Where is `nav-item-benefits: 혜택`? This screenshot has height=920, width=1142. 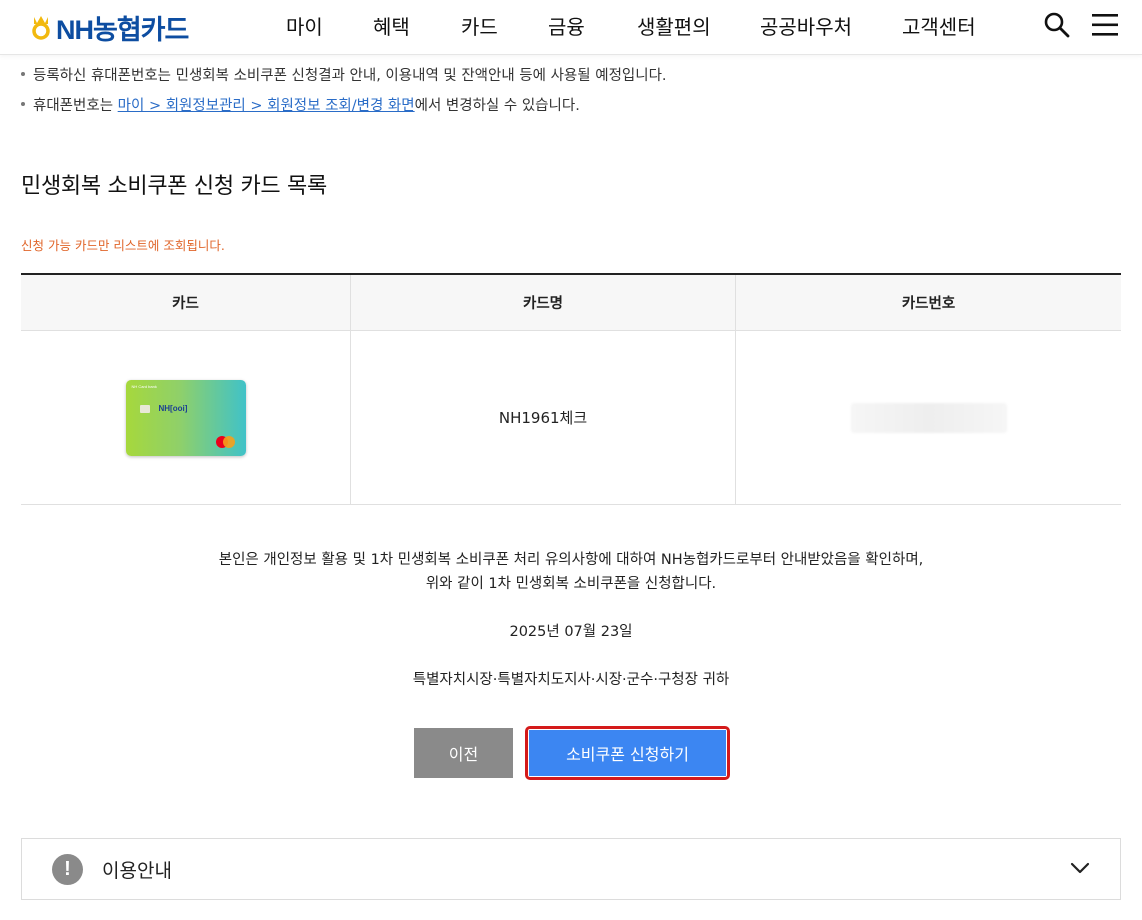
nav-item-benefits: 혜택 is located at coordinates (391, 27).